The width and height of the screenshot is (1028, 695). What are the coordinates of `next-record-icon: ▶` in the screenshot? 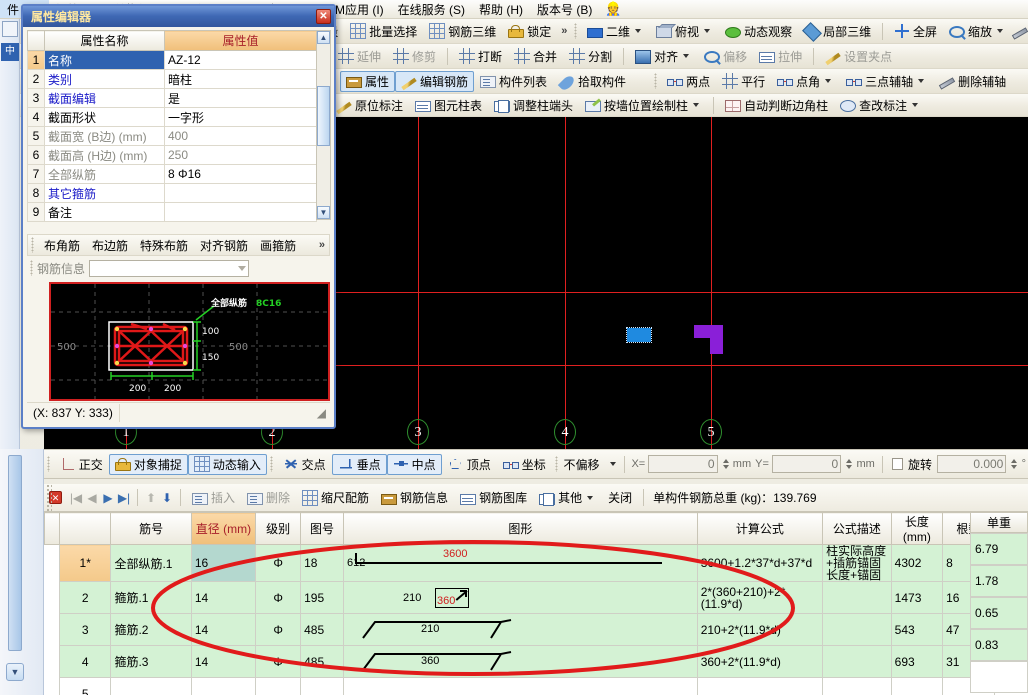 It's located at (108, 498).